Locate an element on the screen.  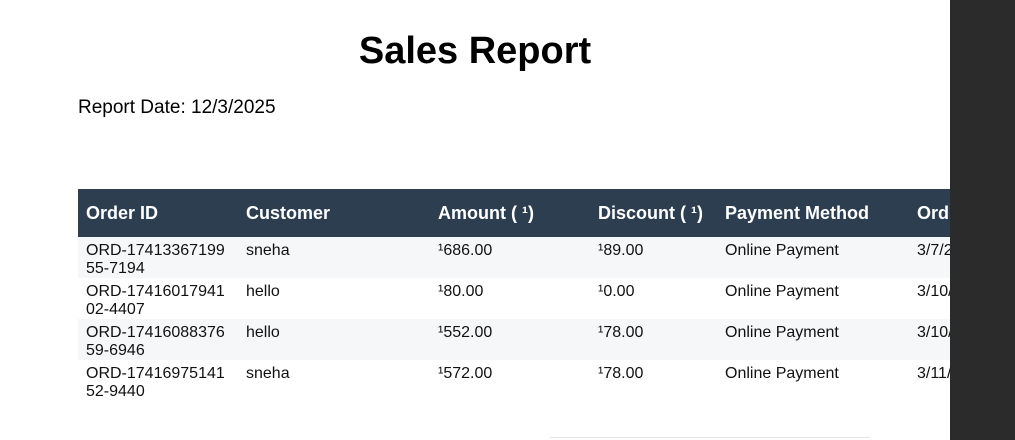
order-date-cell: 3/11/ is located at coordinates (929, 380).